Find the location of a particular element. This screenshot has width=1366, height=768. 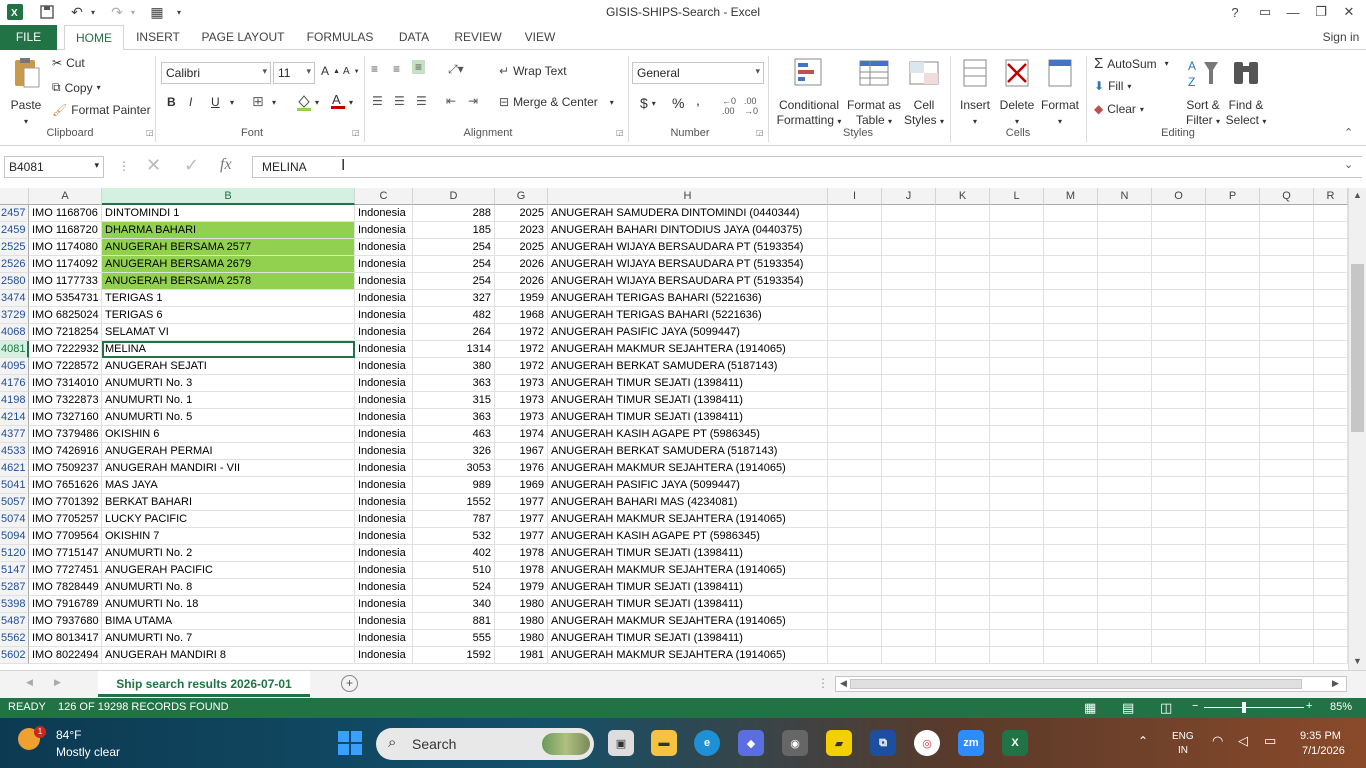

underline-dropdown-icon: ▾ is located at coordinates (232, 102).